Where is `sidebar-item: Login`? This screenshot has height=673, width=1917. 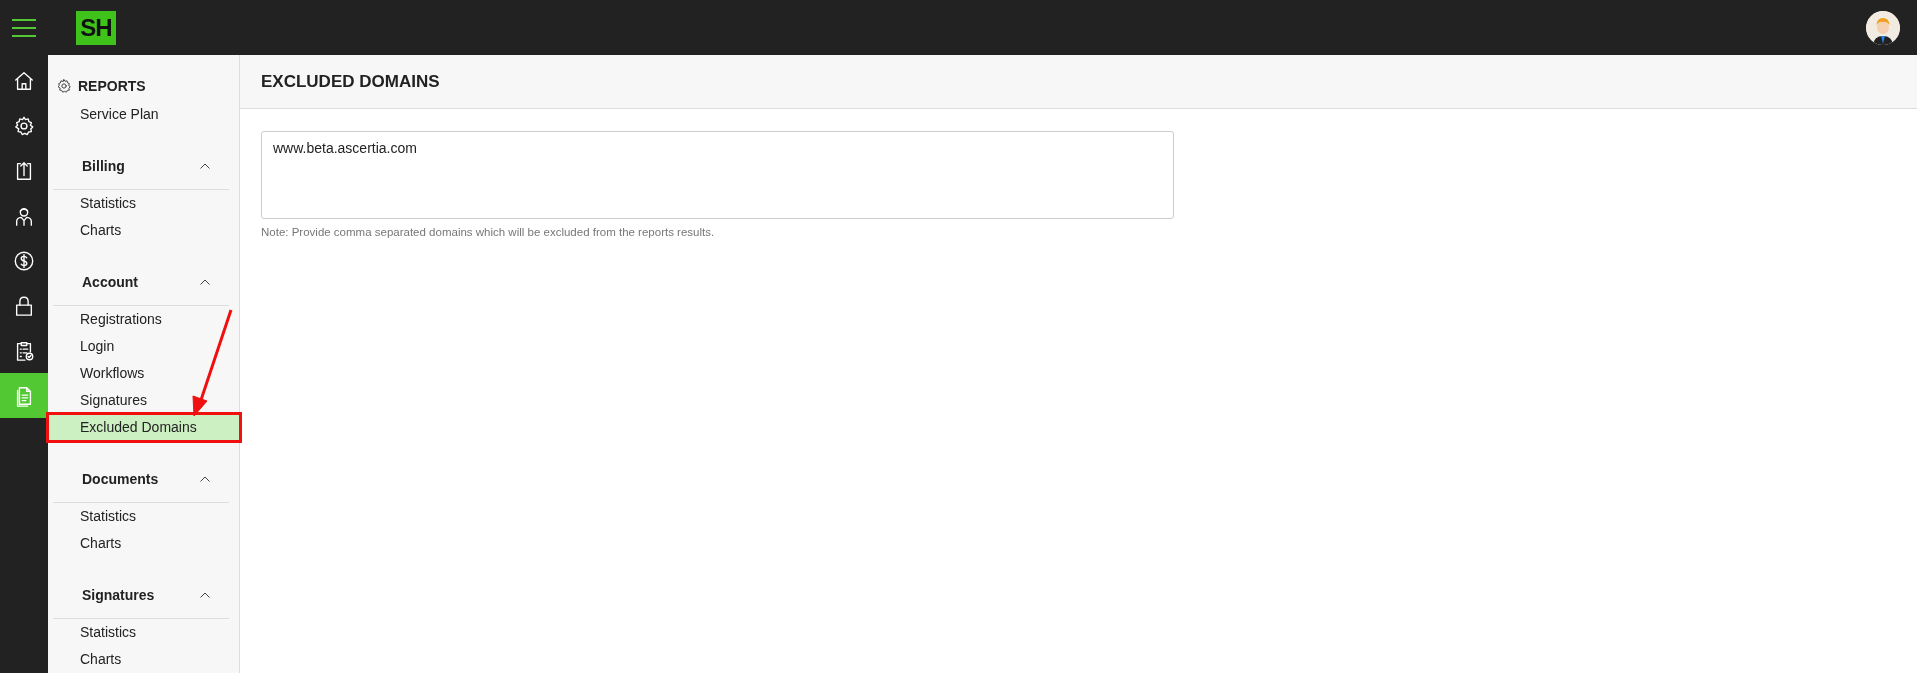 sidebar-item: Login is located at coordinates (144, 346).